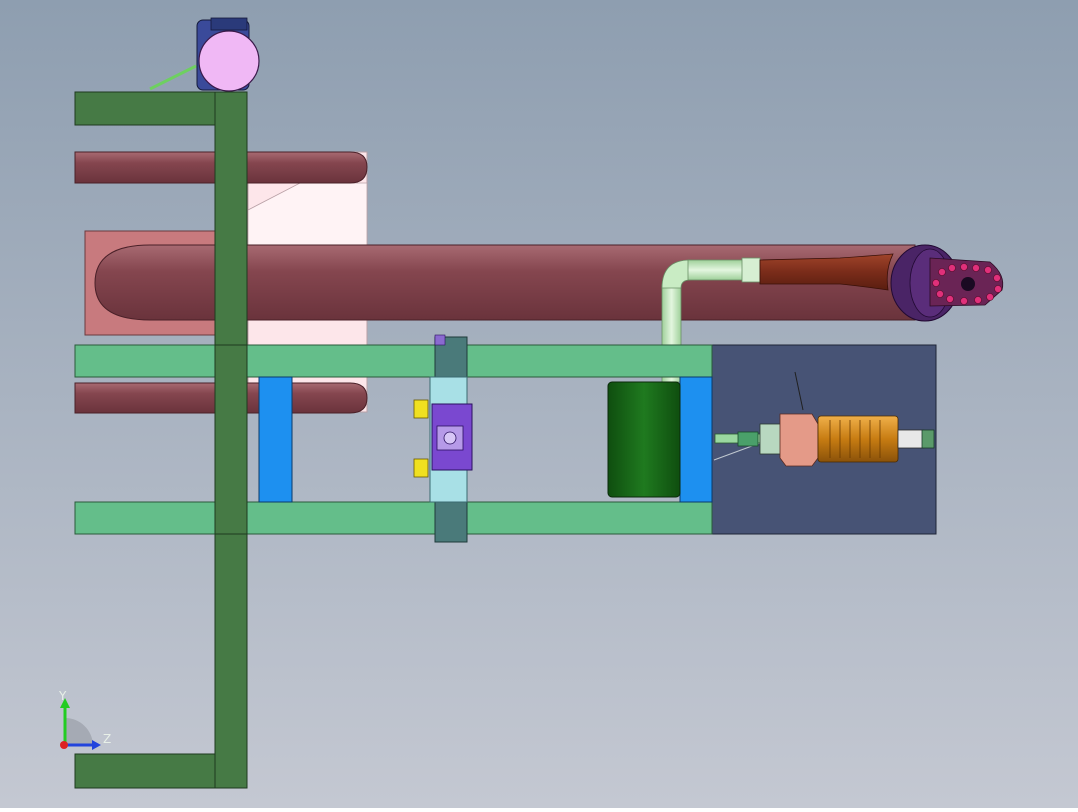 This screenshot has height=812, width=1078. What do you see at coordinates (644, 439) in the screenshot?
I see `green-drum` at bounding box center [644, 439].